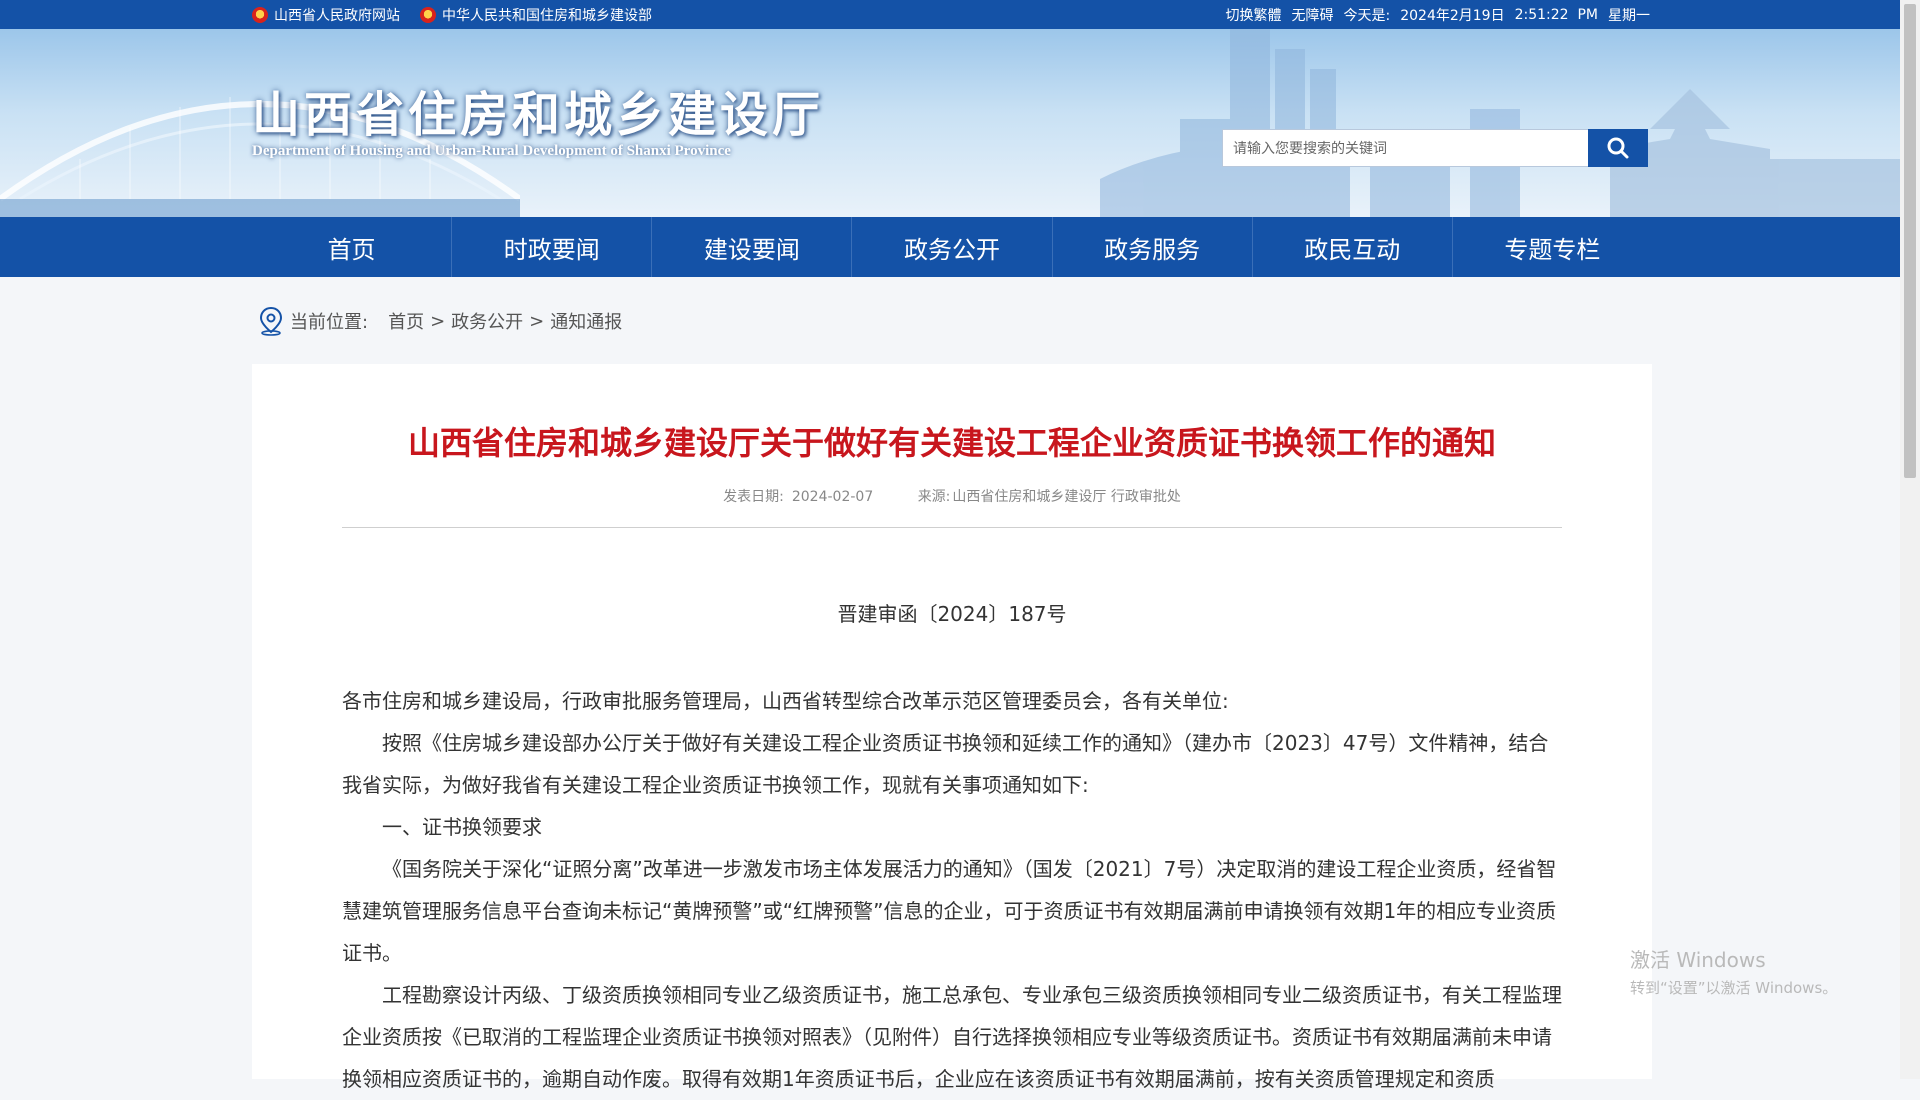 The image size is (1920, 1100). What do you see at coordinates (586, 321) in the screenshot?
I see `breadcrumb-notices: 通知通报` at bounding box center [586, 321].